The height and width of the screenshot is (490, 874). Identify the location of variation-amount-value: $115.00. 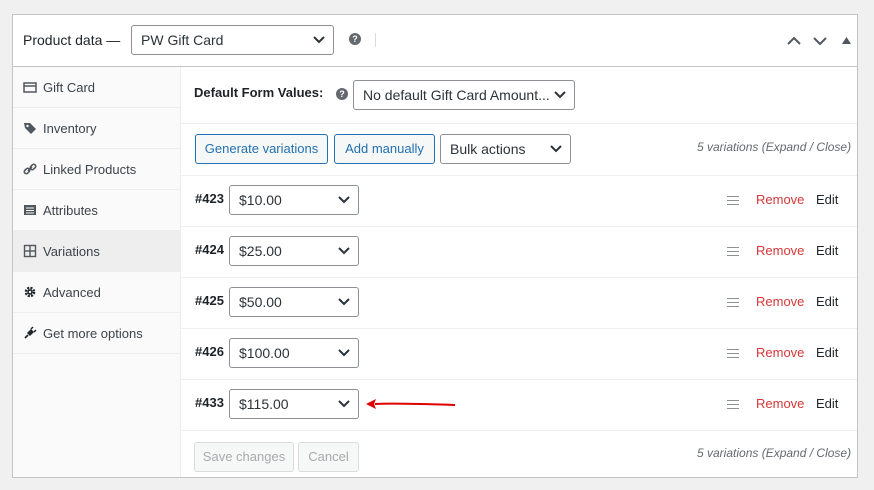
(264, 404).